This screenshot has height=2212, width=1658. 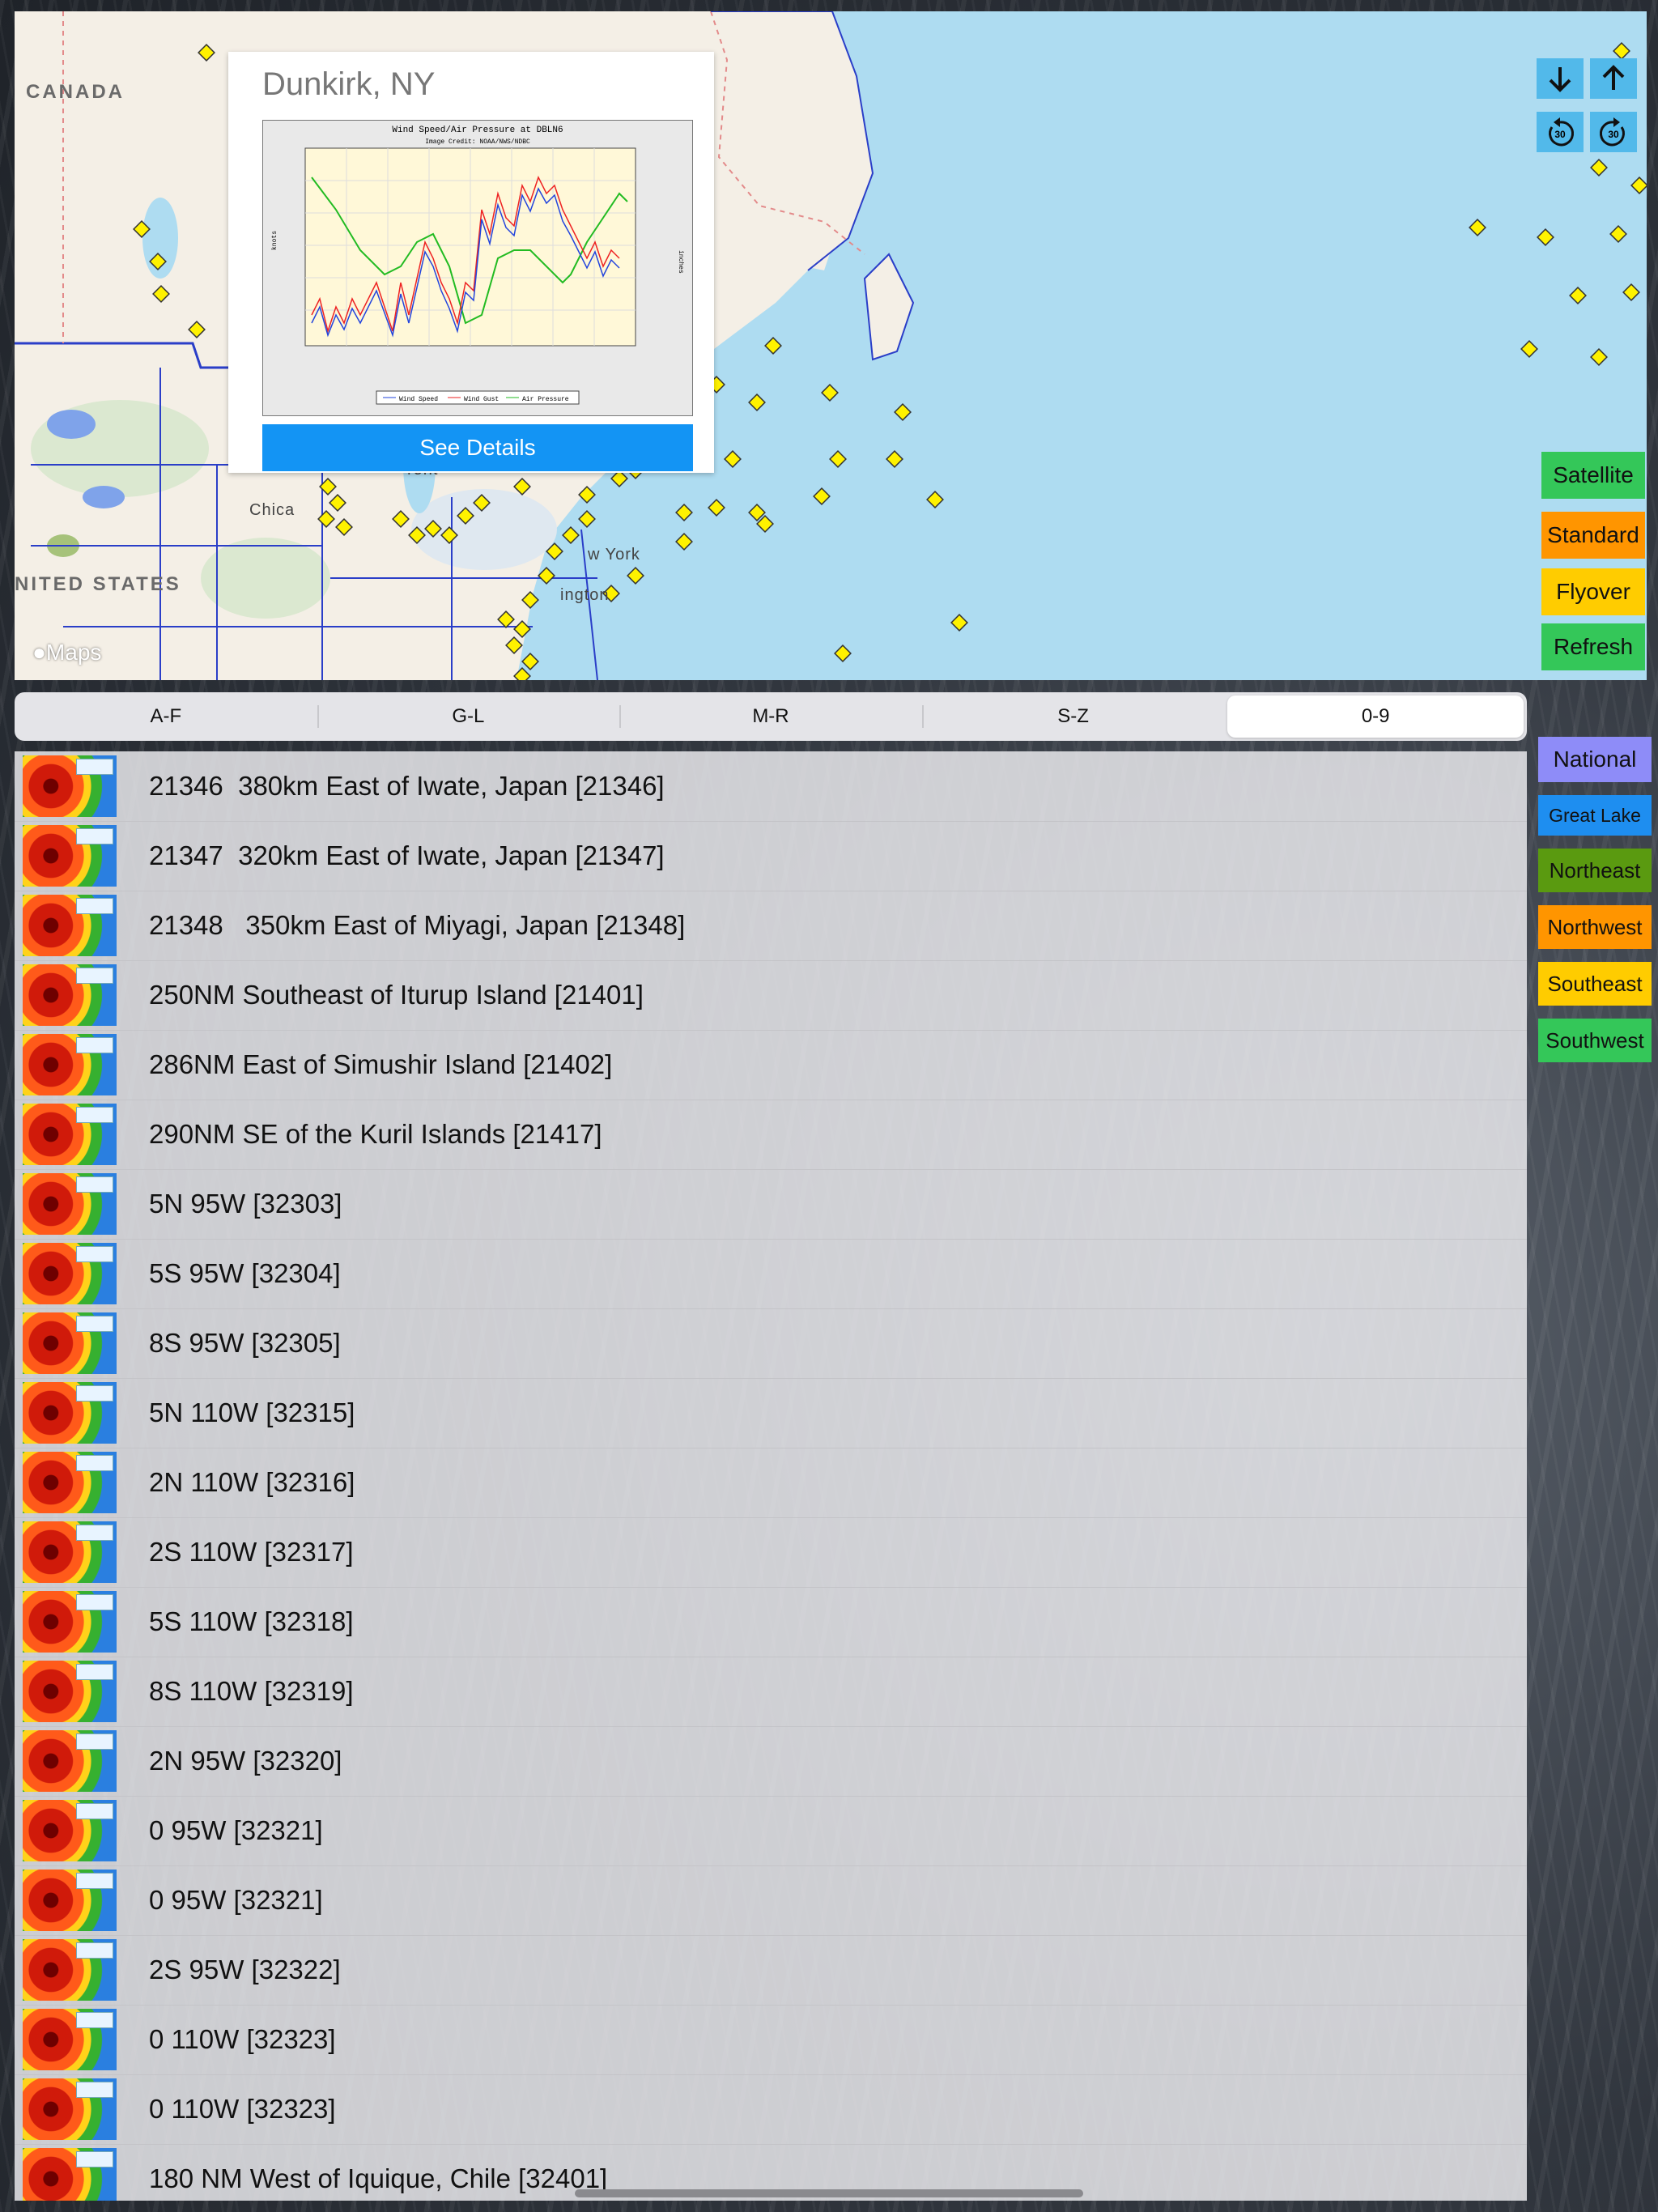 I want to click on svg-text: 30, so click(x=1613, y=135).